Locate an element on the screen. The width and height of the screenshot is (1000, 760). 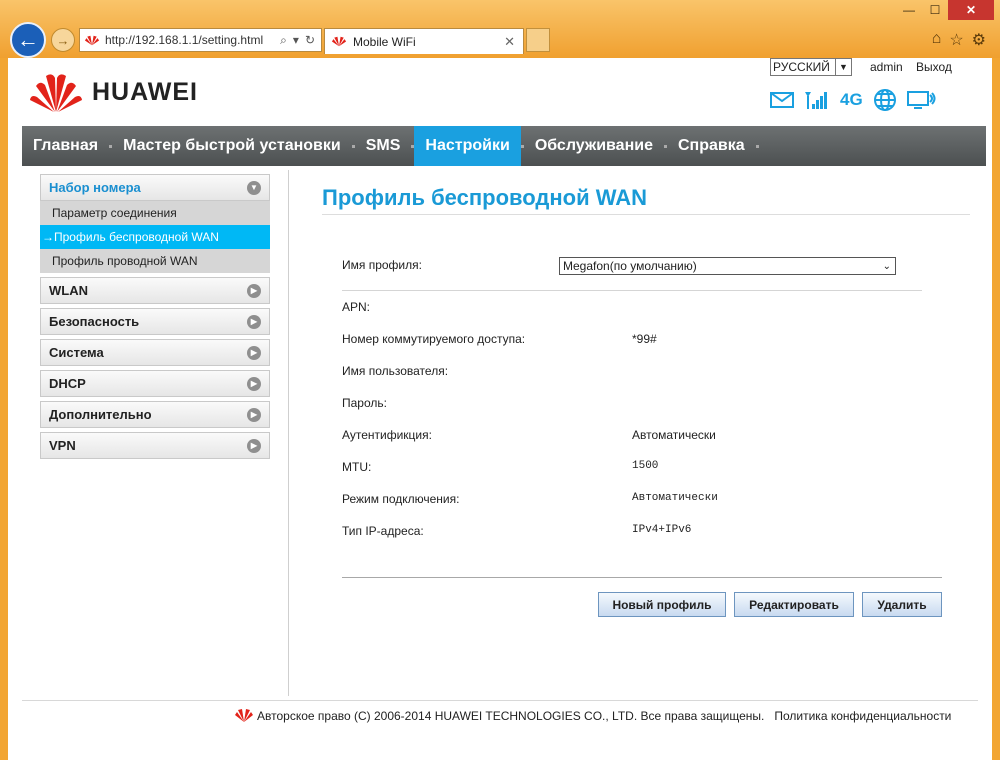
back-button: ← is located at coordinates (28, 40).